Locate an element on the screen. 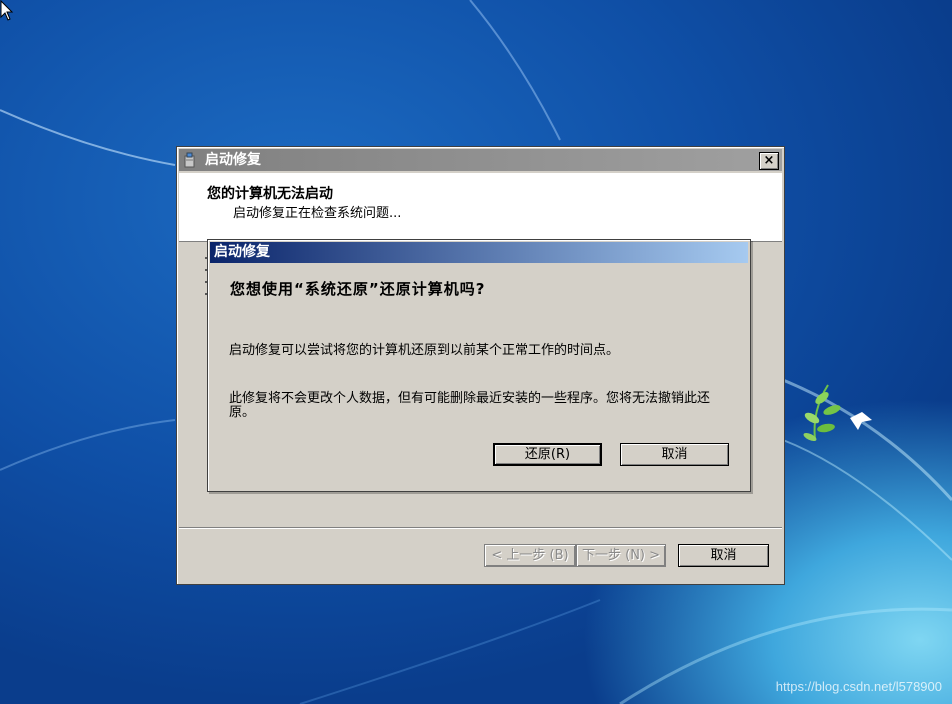 This screenshot has height=704, width=952. cancel-button: 取消 is located at coordinates (723, 555).